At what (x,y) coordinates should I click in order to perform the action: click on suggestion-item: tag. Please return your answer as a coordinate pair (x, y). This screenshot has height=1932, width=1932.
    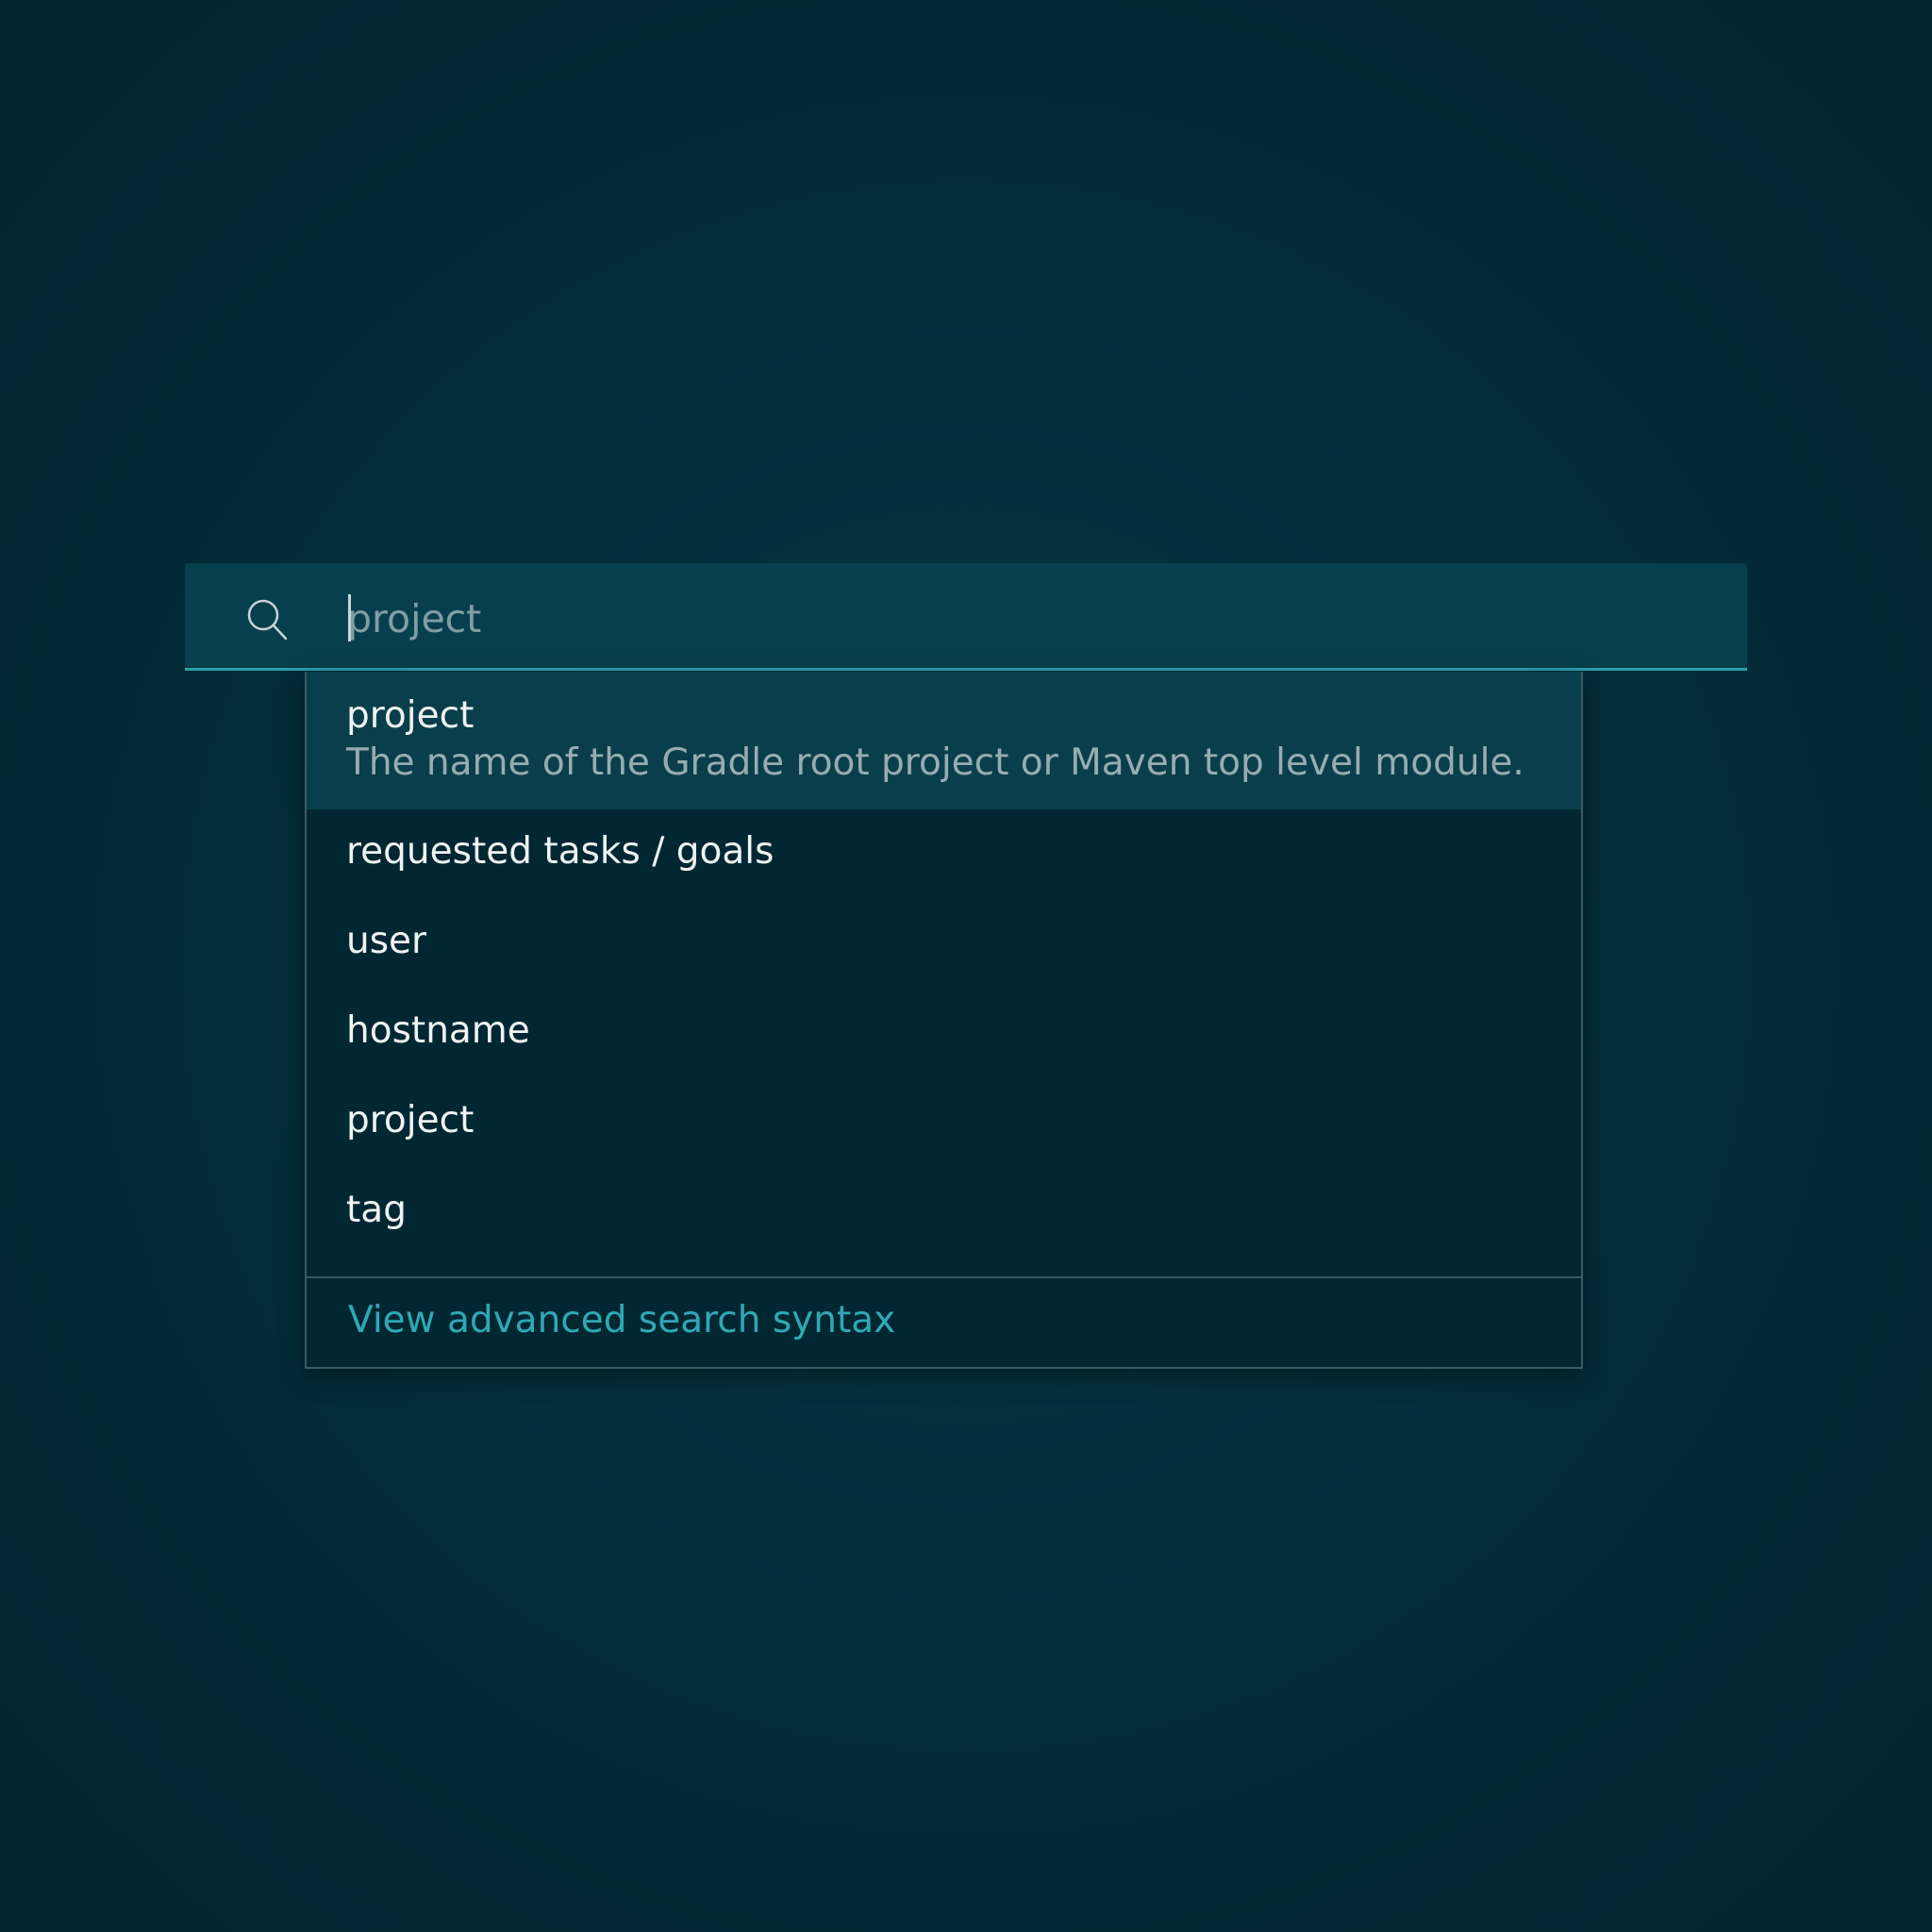
    Looking at the image, I should click on (944, 1212).